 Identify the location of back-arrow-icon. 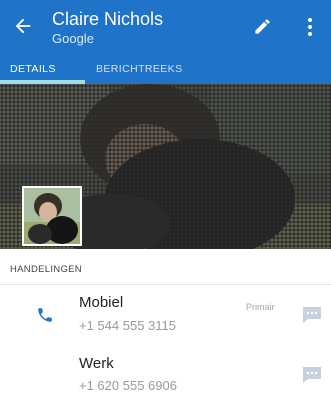
(23, 26).